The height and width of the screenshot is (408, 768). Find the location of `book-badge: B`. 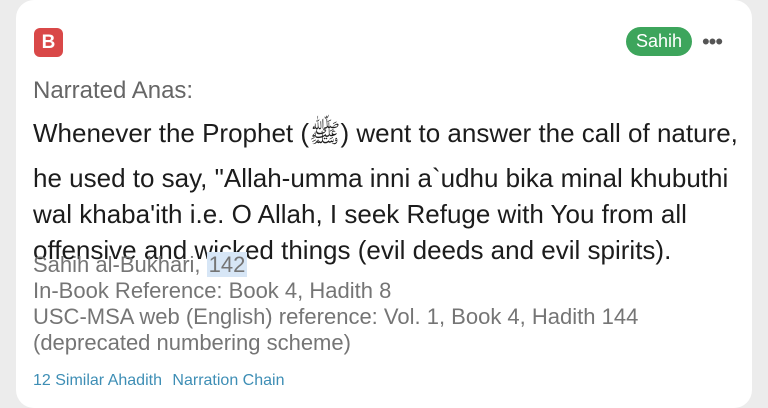

book-badge: B is located at coordinates (48, 42).